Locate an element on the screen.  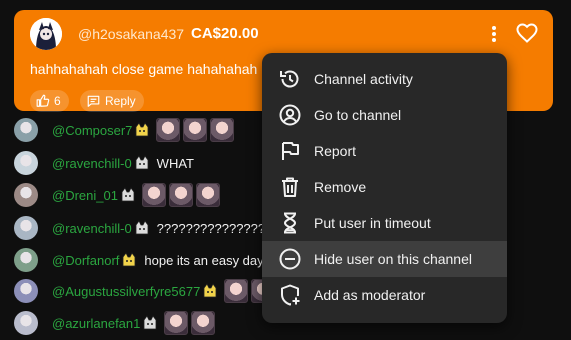
chat-message-text: WHAT is located at coordinates (175, 163).